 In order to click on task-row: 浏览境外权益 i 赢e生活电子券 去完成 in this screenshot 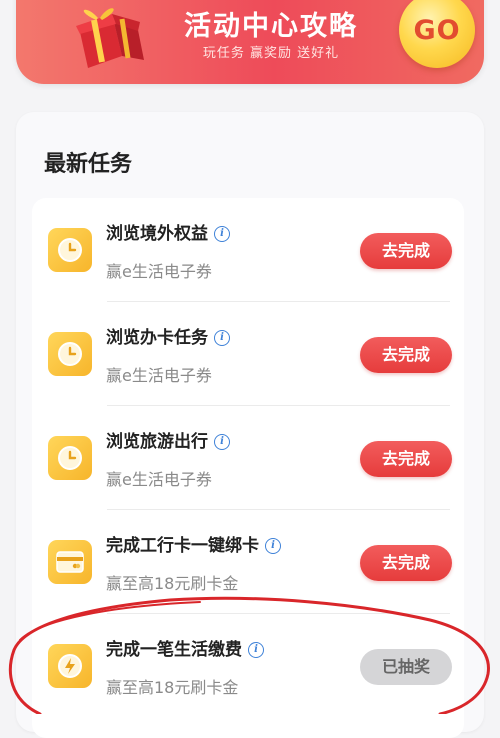, I will do `click(248, 250)`.